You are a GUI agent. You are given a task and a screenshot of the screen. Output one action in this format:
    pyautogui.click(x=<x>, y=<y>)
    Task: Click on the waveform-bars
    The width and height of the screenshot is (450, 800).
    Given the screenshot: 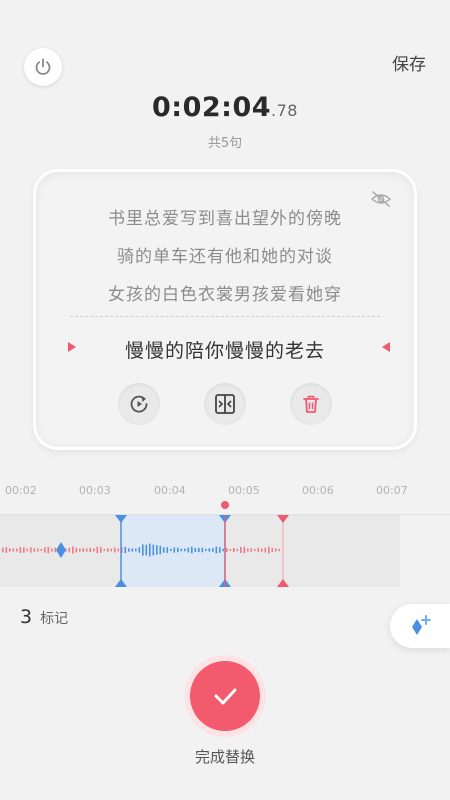 What is the action you would take?
    pyautogui.click(x=141, y=550)
    